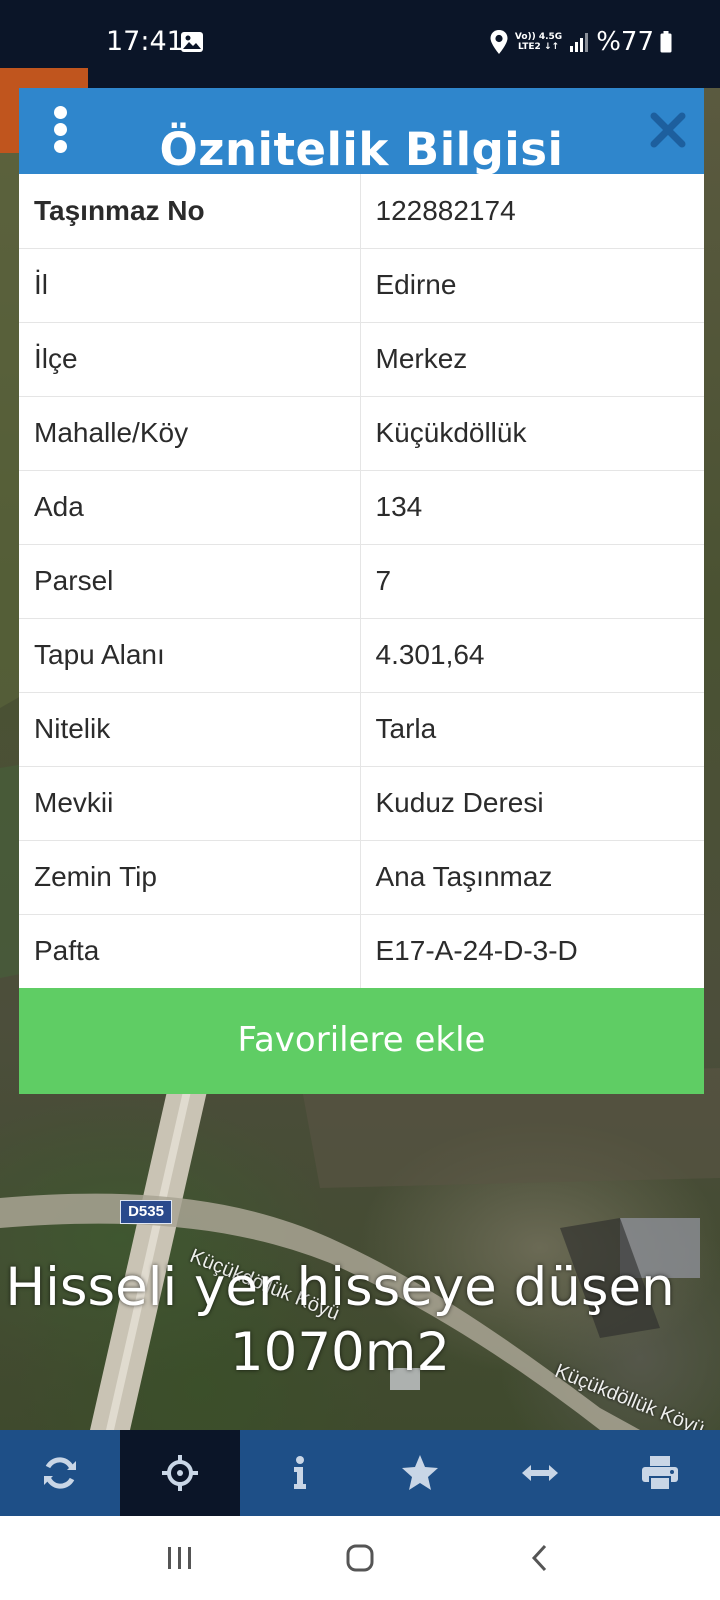 This screenshot has height=1600, width=720. Describe the element at coordinates (361, 359) in the screenshot. I see `attribute-row: İlçe Merkez` at that location.